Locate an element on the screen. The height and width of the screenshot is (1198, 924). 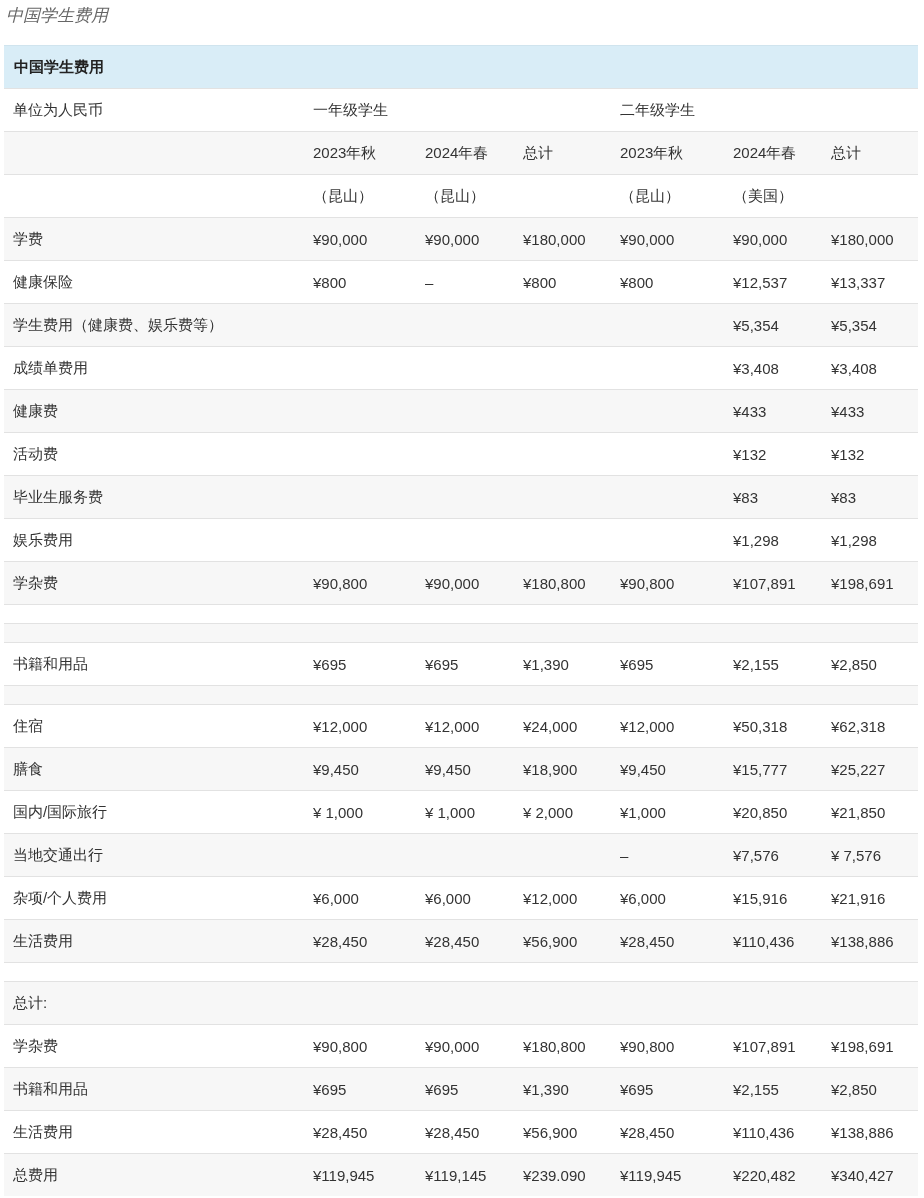
table-cell: ¥2,850 is located at coordinates (854, 664).